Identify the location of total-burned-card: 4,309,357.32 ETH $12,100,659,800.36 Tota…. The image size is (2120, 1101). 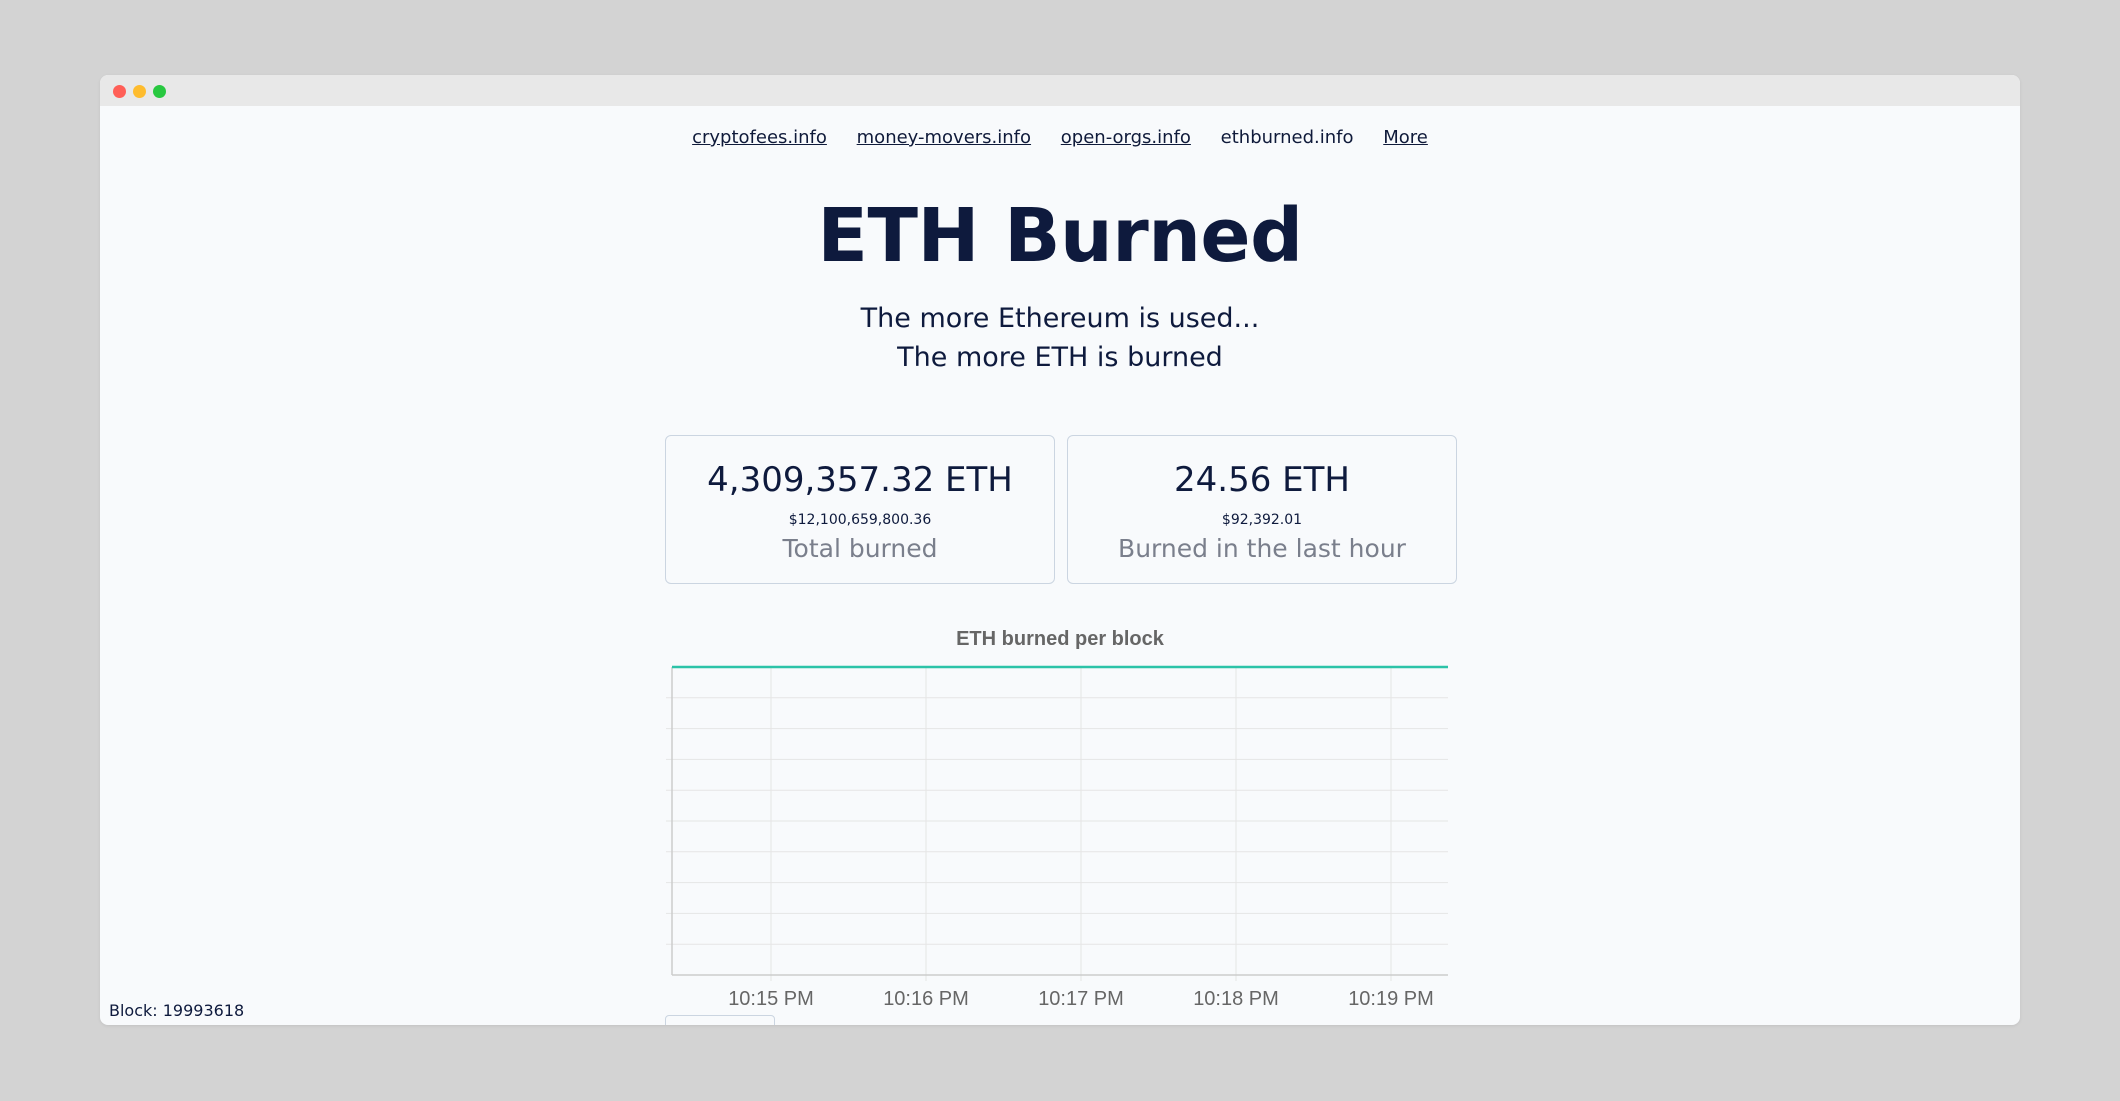
(860, 509).